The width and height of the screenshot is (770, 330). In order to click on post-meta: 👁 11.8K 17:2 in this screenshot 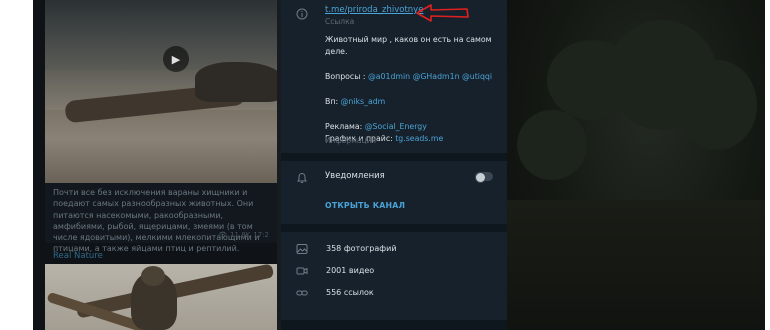, I will do `click(243, 235)`.